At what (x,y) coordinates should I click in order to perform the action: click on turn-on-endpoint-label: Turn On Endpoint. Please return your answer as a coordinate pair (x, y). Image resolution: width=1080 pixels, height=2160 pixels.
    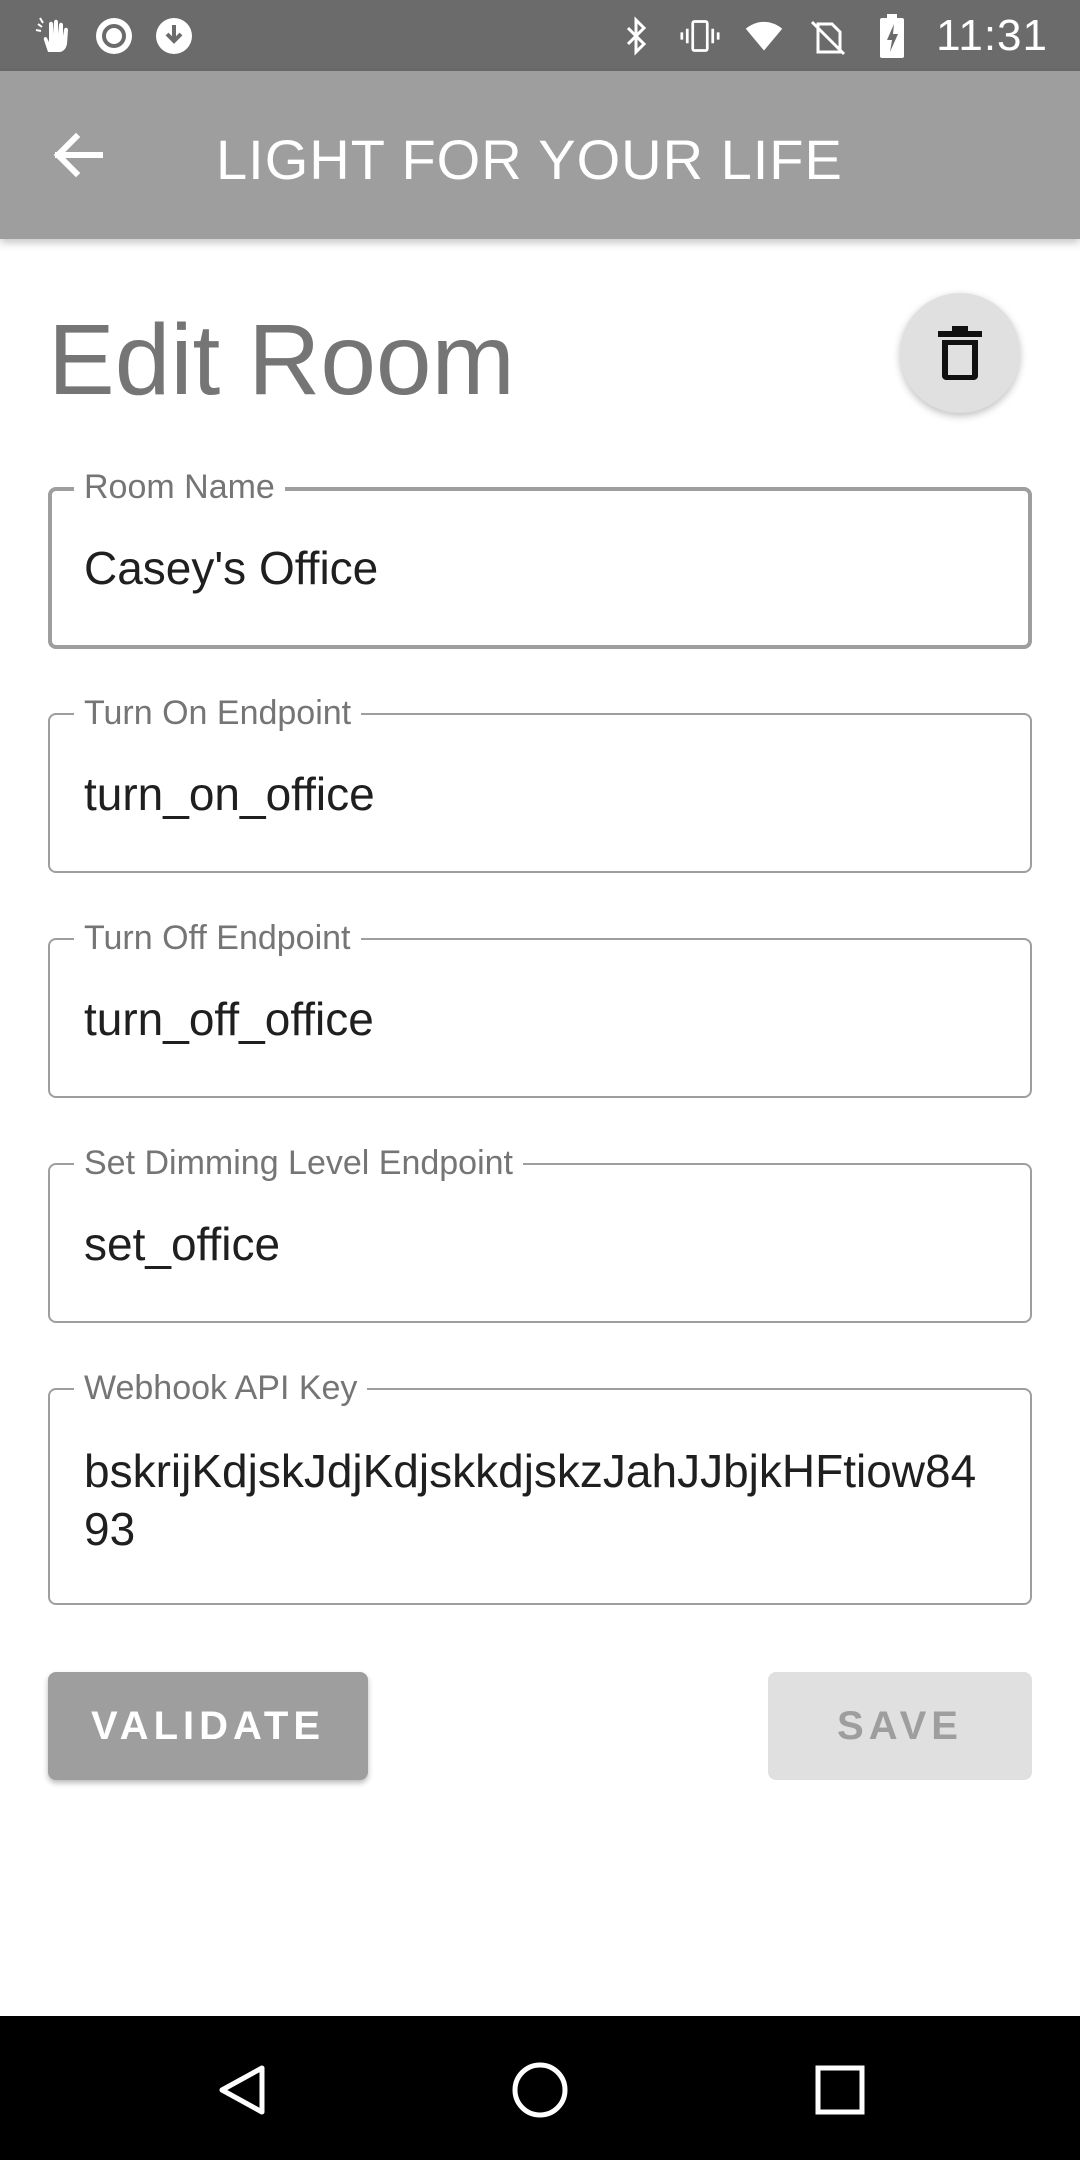
    Looking at the image, I should click on (218, 713).